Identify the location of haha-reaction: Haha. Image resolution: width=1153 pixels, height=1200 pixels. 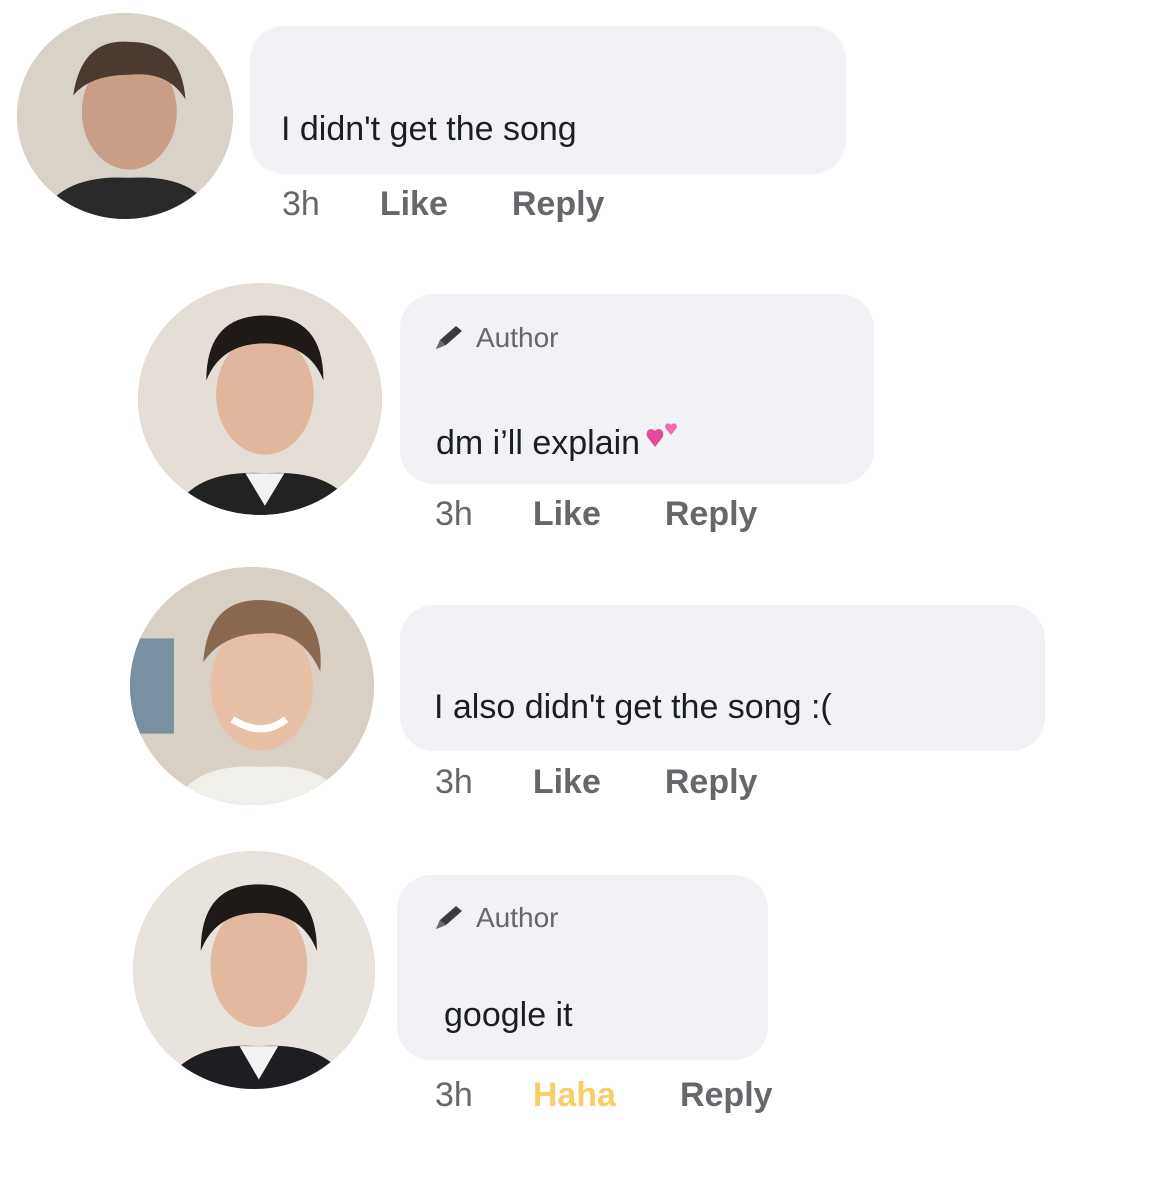
(574, 1095).